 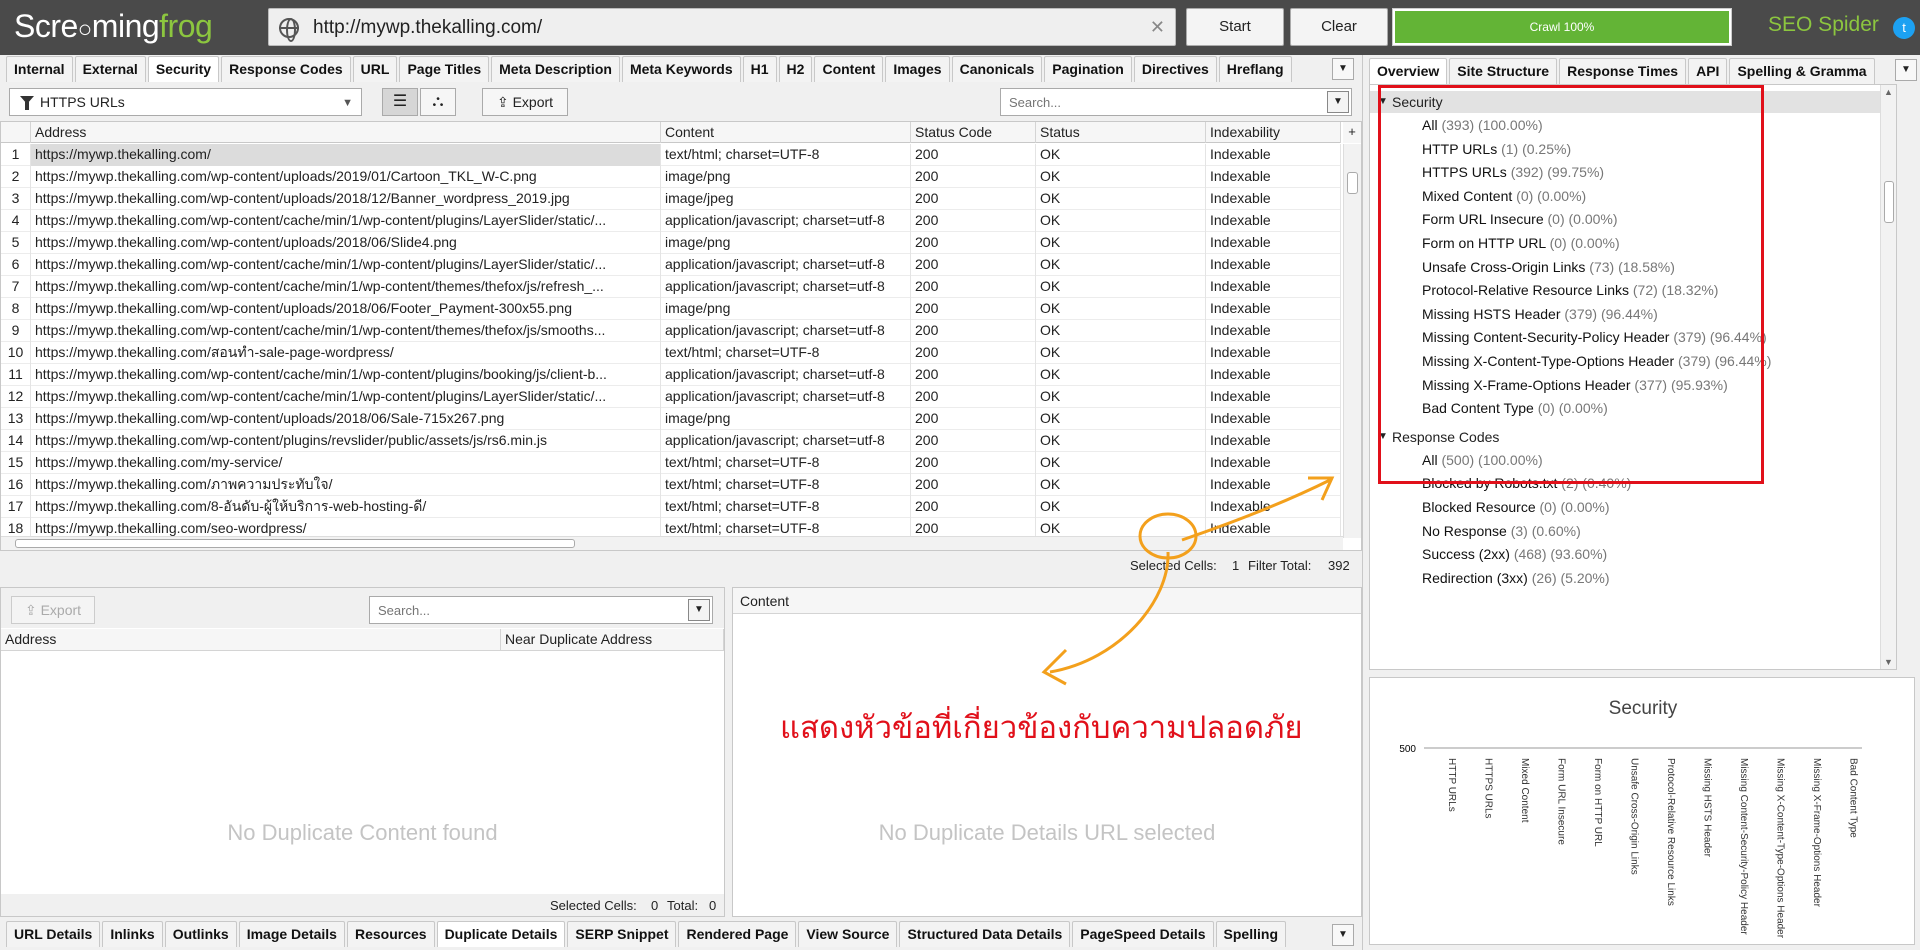 I want to click on annotation-arrowhead-left, so click(x=1054, y=667).